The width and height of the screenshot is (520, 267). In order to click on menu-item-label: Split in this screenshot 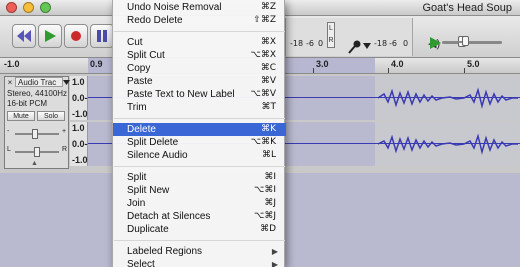, I will do `click(137, 177)`.